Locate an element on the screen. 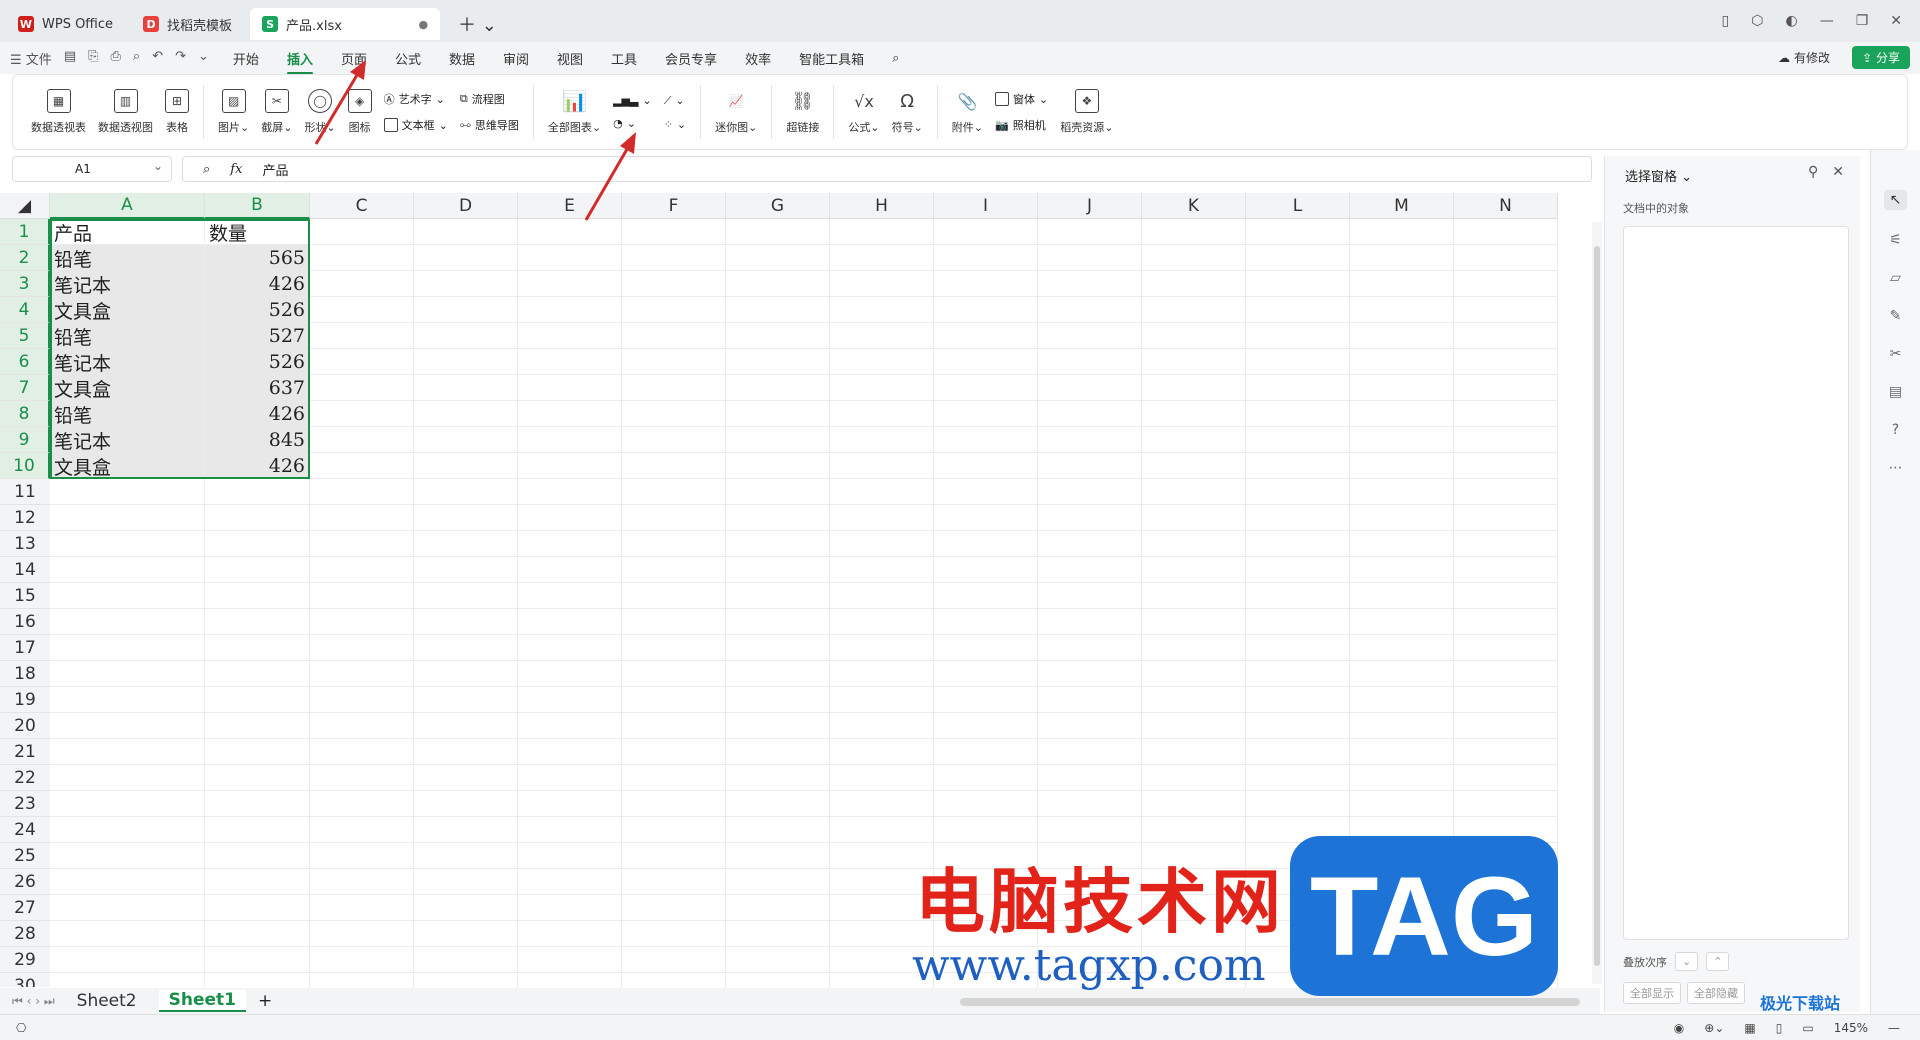 The width and height of the screenshot is (1920, 1040). cell-c8 is located at coordinates (362, 414).